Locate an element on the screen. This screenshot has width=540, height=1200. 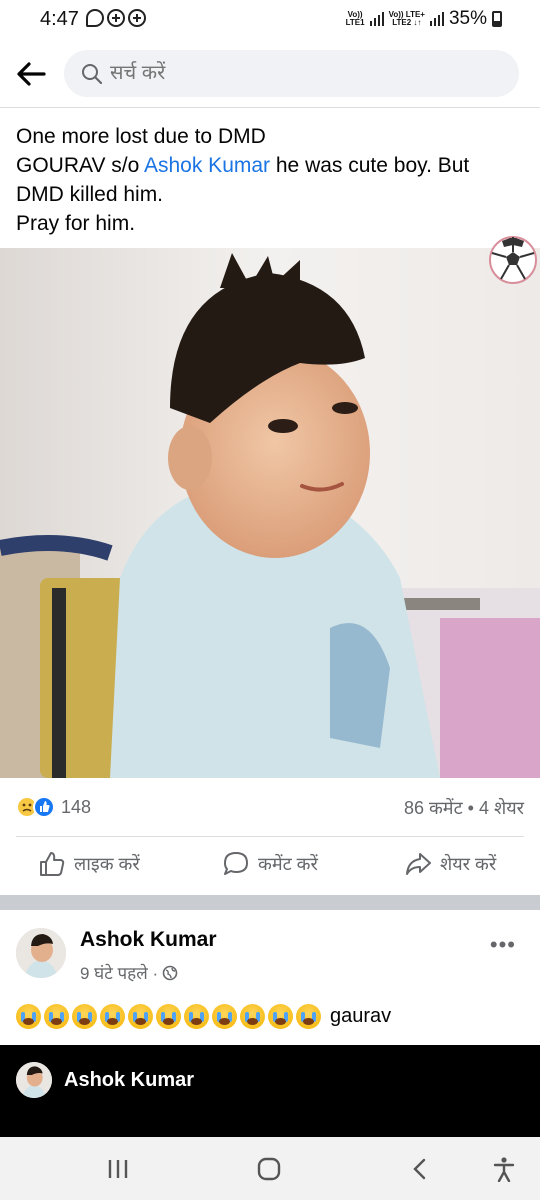
like-label: लाइक करें is located at coordinates (107, 864).